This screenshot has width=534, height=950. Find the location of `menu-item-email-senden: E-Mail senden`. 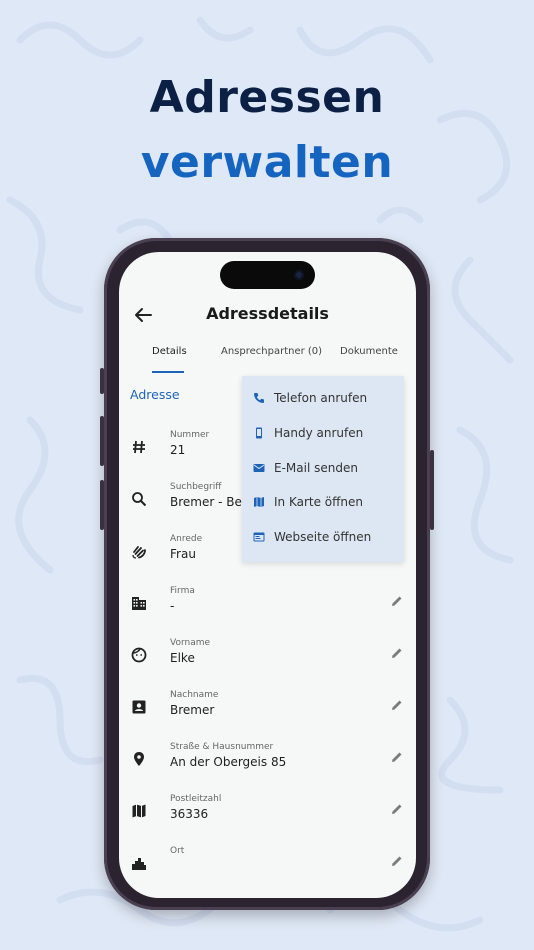

menu-item-email-senden: E-Mail senden is located at coordinates (323, 469).